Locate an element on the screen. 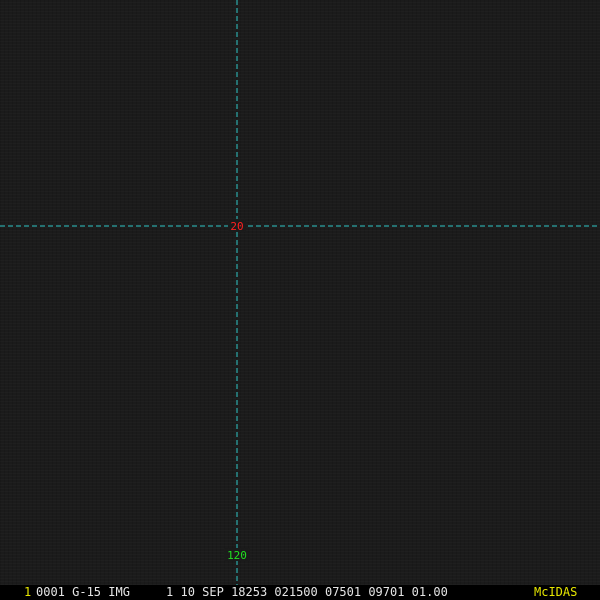 The image size is (600, 600). frame-number: 1 is located at coordinates (28, 592).